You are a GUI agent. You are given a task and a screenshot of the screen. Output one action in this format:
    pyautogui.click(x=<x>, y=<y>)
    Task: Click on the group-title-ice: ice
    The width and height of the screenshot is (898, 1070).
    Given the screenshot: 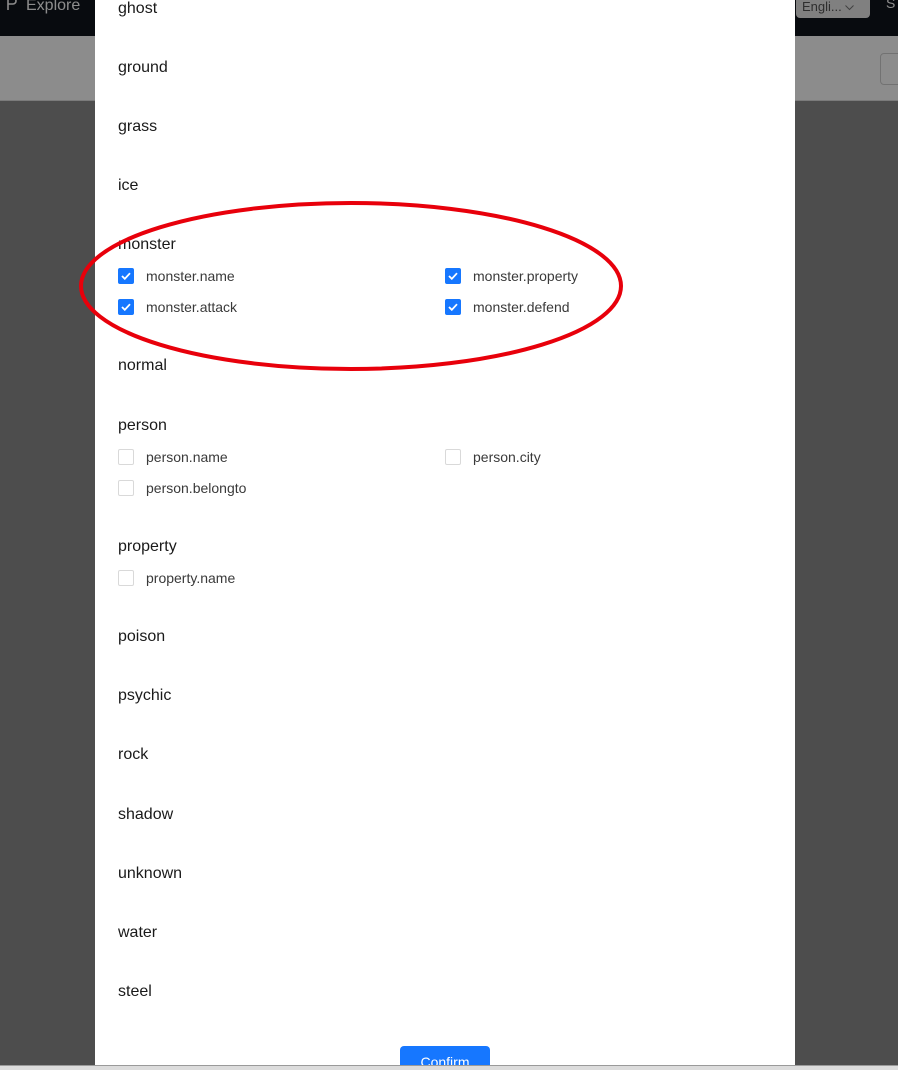 What is the action you would take?
    pyautogui.click(x=128, y=185)
    